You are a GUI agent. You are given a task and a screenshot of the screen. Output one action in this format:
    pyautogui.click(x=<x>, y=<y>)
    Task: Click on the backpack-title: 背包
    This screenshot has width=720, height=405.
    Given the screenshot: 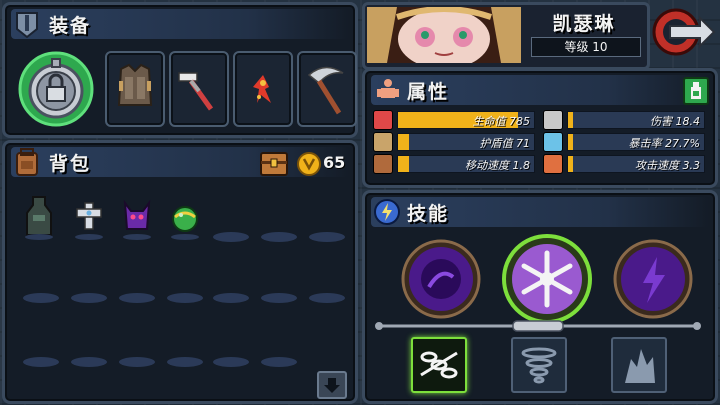 What is the action you would take?
    pyautogui.click(x=70, y=164)
    